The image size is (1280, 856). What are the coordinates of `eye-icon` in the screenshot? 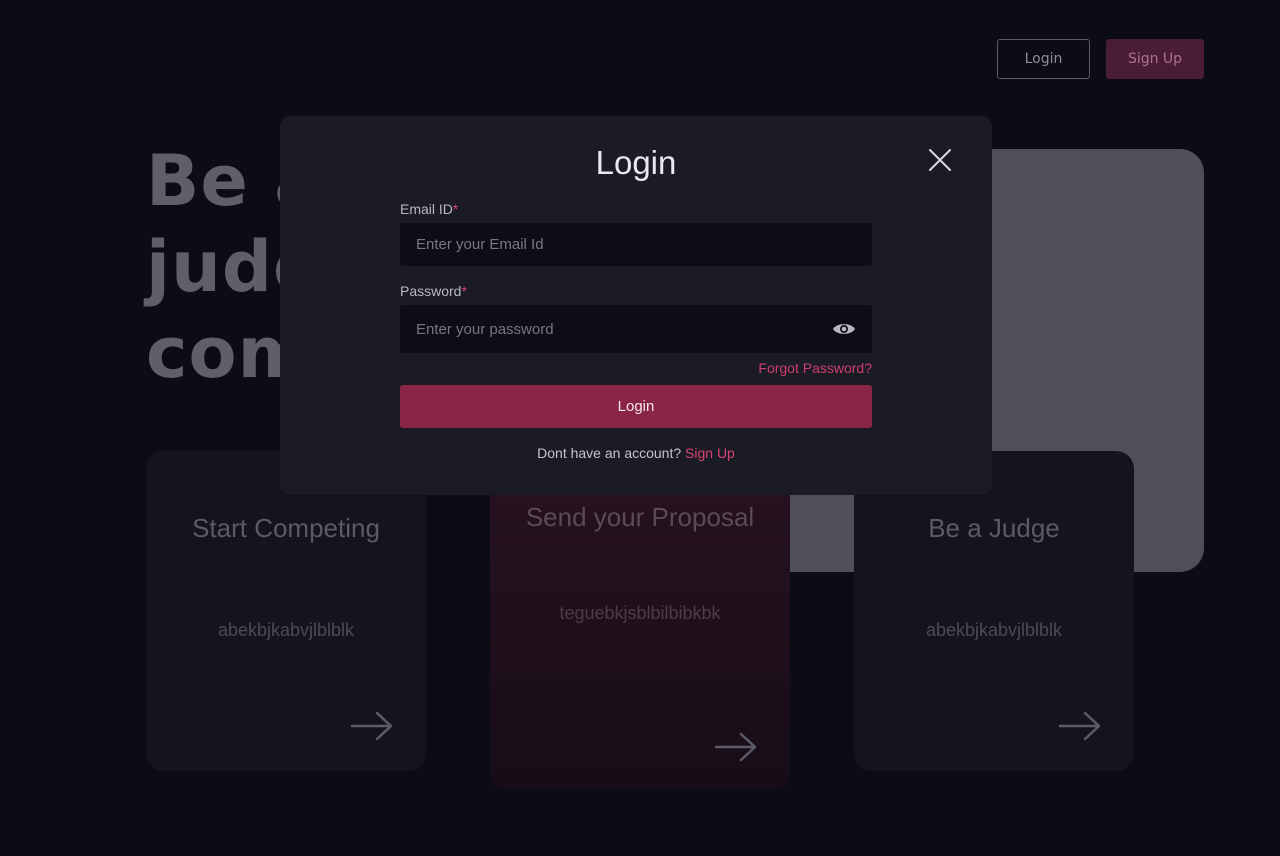 It's located at (844, 329).